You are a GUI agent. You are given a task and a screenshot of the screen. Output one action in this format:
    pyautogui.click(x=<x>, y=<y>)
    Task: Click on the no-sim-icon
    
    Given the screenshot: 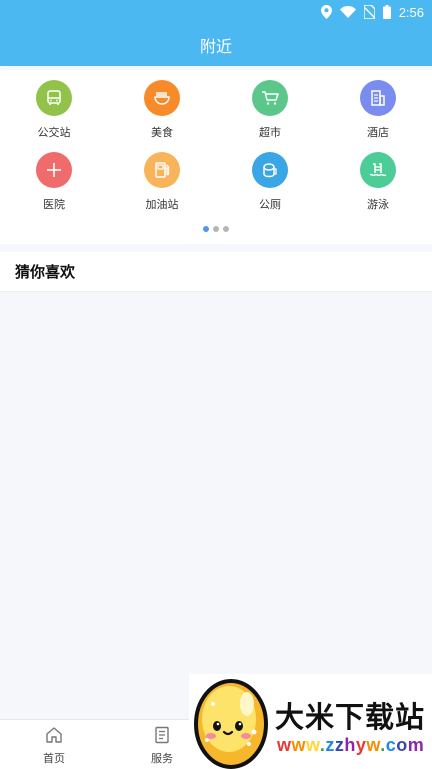 What is the action you would take?
    pyautogui.click(x=369, y=12)
    